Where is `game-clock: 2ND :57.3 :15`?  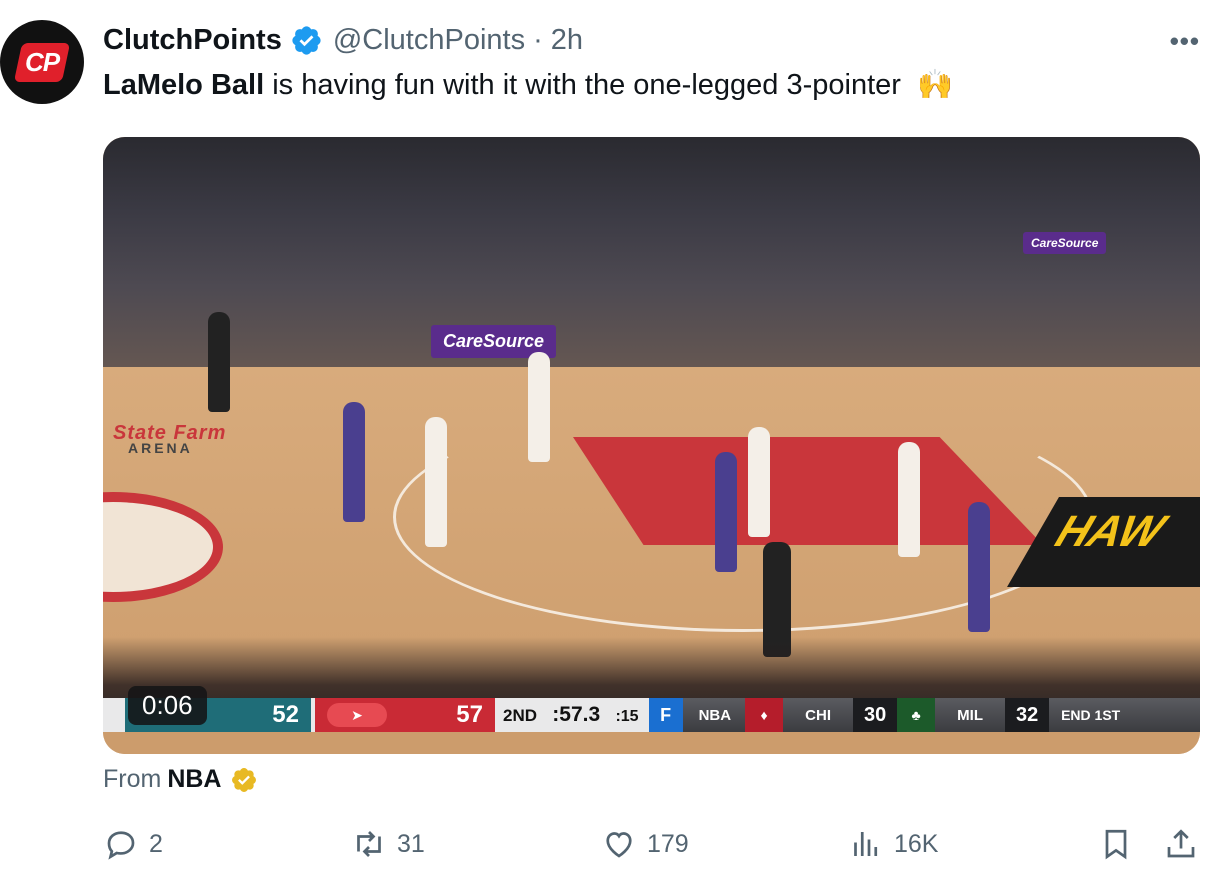
game-clock: 2ND :57.3 :15 is located at coordinates (571, 715).